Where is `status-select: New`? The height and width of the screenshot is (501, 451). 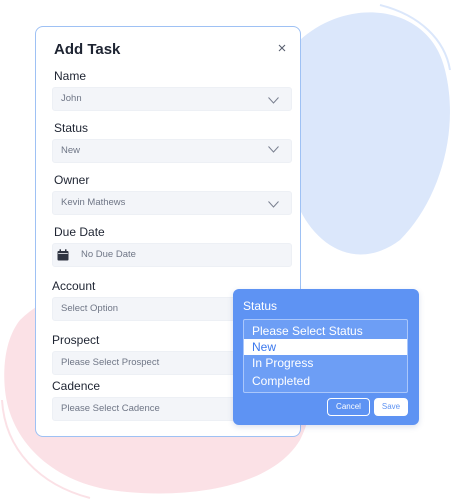
status-select: New is located at coordinates (172, 151).